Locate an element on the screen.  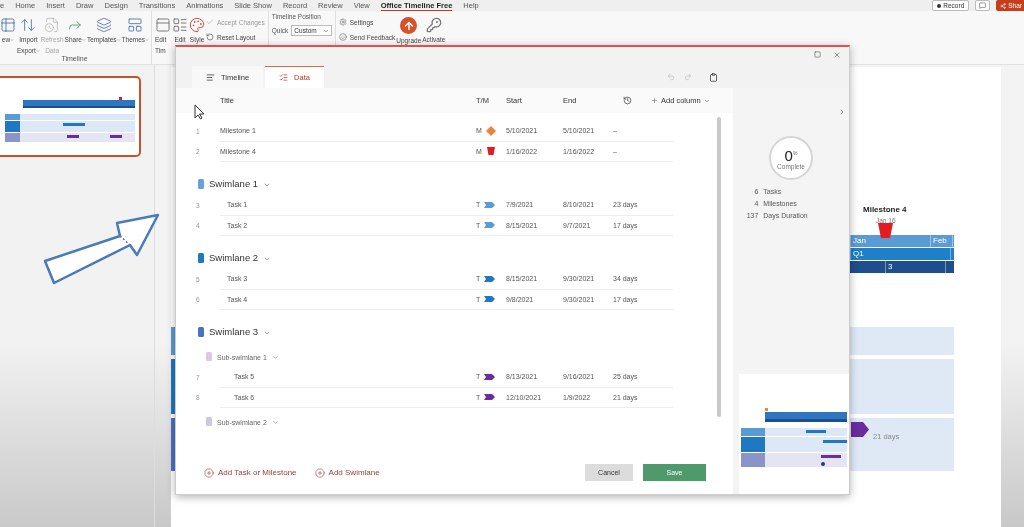
swimlane-title: Swimlane 2 is located at coordinates (234, 257).